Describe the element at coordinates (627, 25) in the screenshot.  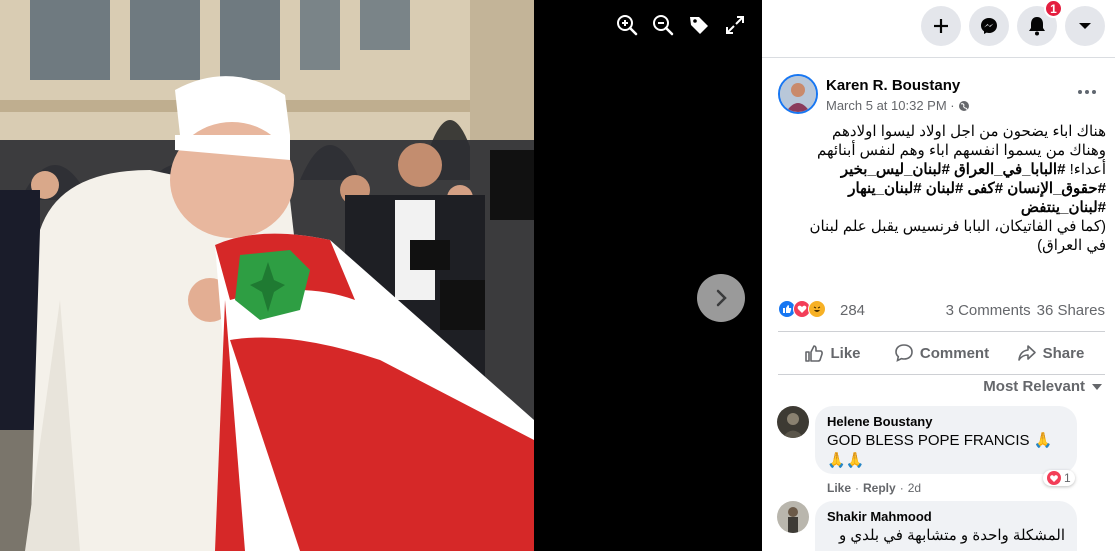
I see `zoom-in-icon` at that location.